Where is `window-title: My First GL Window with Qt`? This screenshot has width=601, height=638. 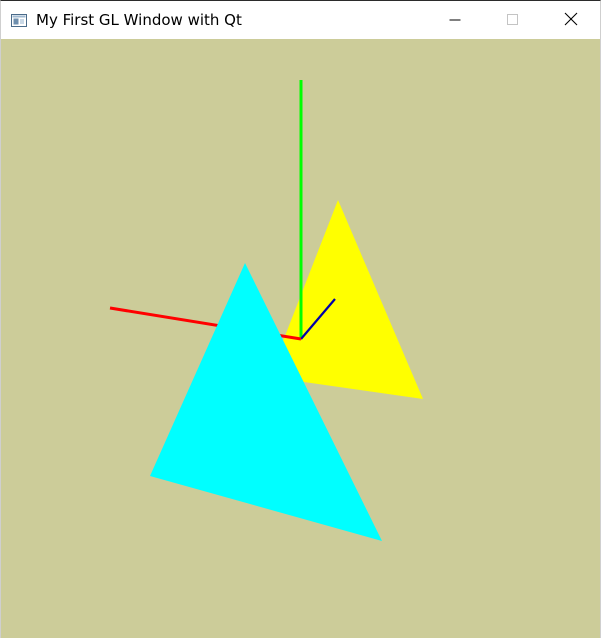 window-title: My First GL Window with Qt is located at coordinates (139, 20).